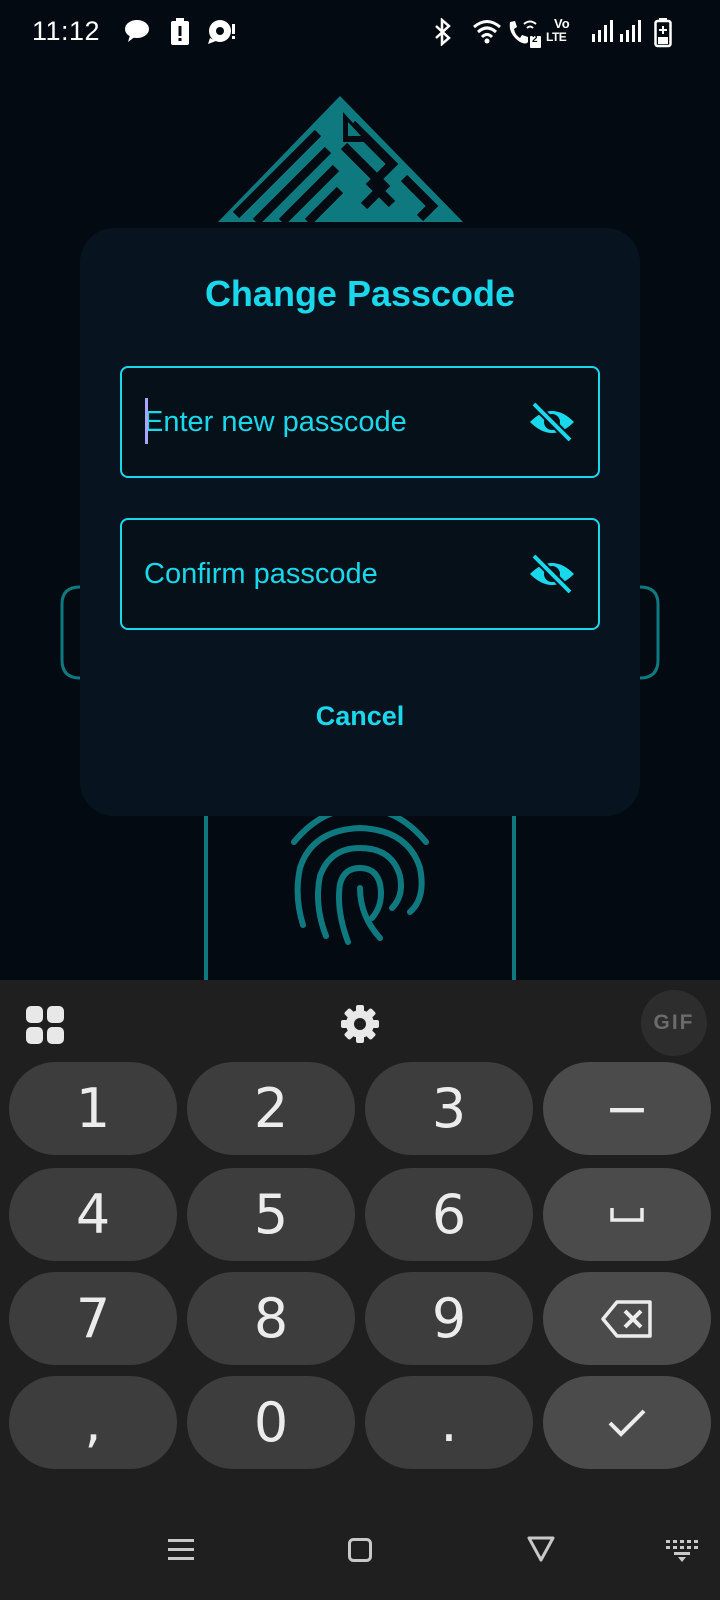 This screenshot has width=720, height=1600. I want to click on key-7: 7, so click(93, 1318).